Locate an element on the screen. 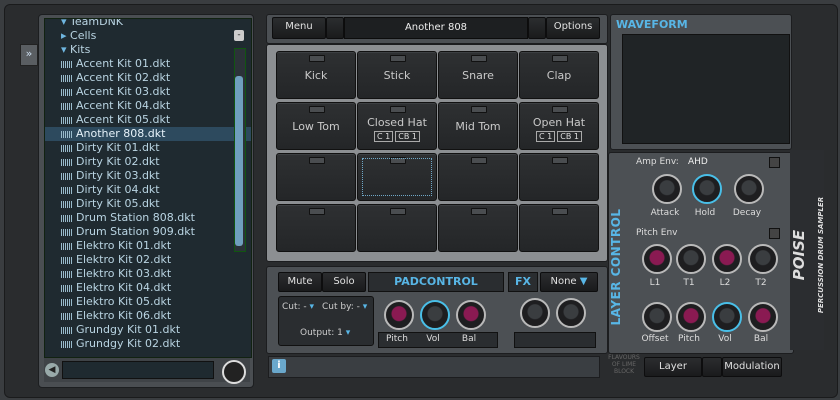 This screenshot has width=840, height=400. prev-kit-button is located at coordinates (335, 28).